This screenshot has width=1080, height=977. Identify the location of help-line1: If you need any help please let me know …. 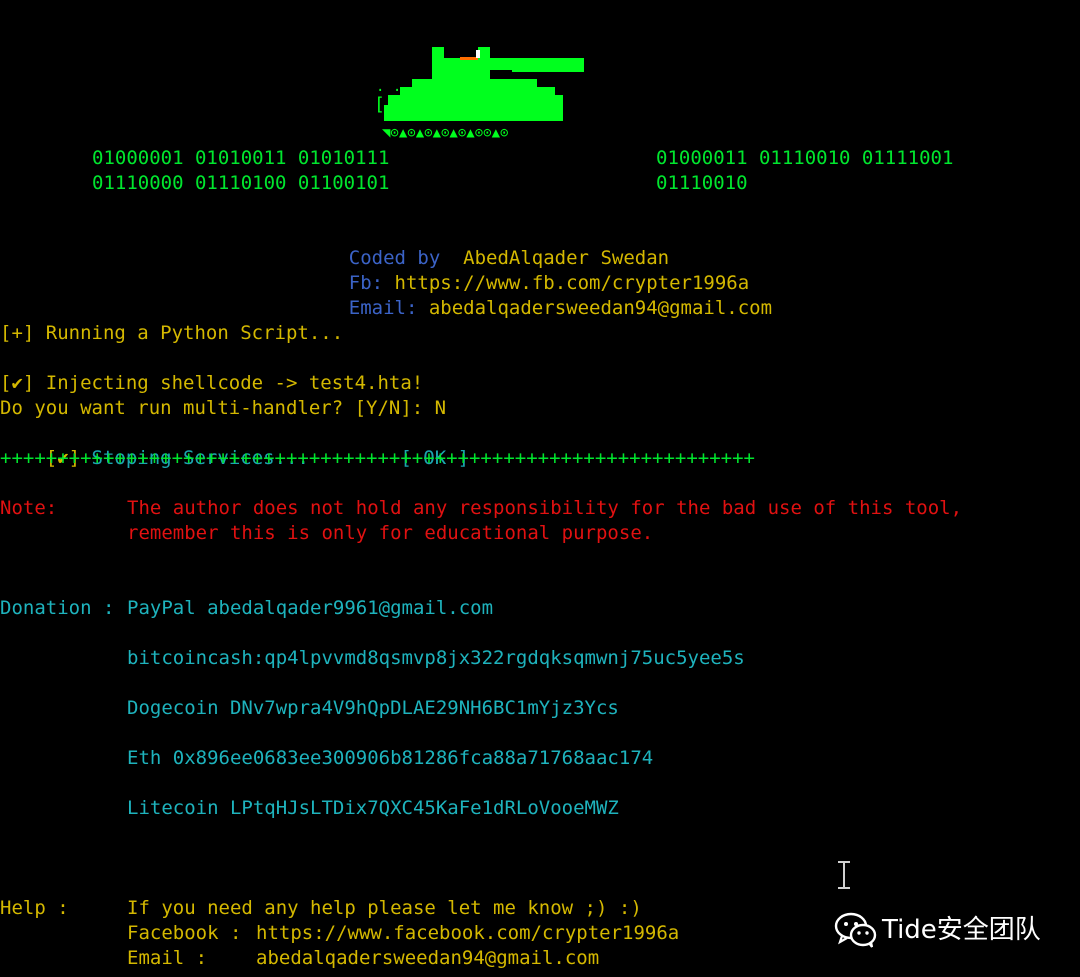
(384, 908).